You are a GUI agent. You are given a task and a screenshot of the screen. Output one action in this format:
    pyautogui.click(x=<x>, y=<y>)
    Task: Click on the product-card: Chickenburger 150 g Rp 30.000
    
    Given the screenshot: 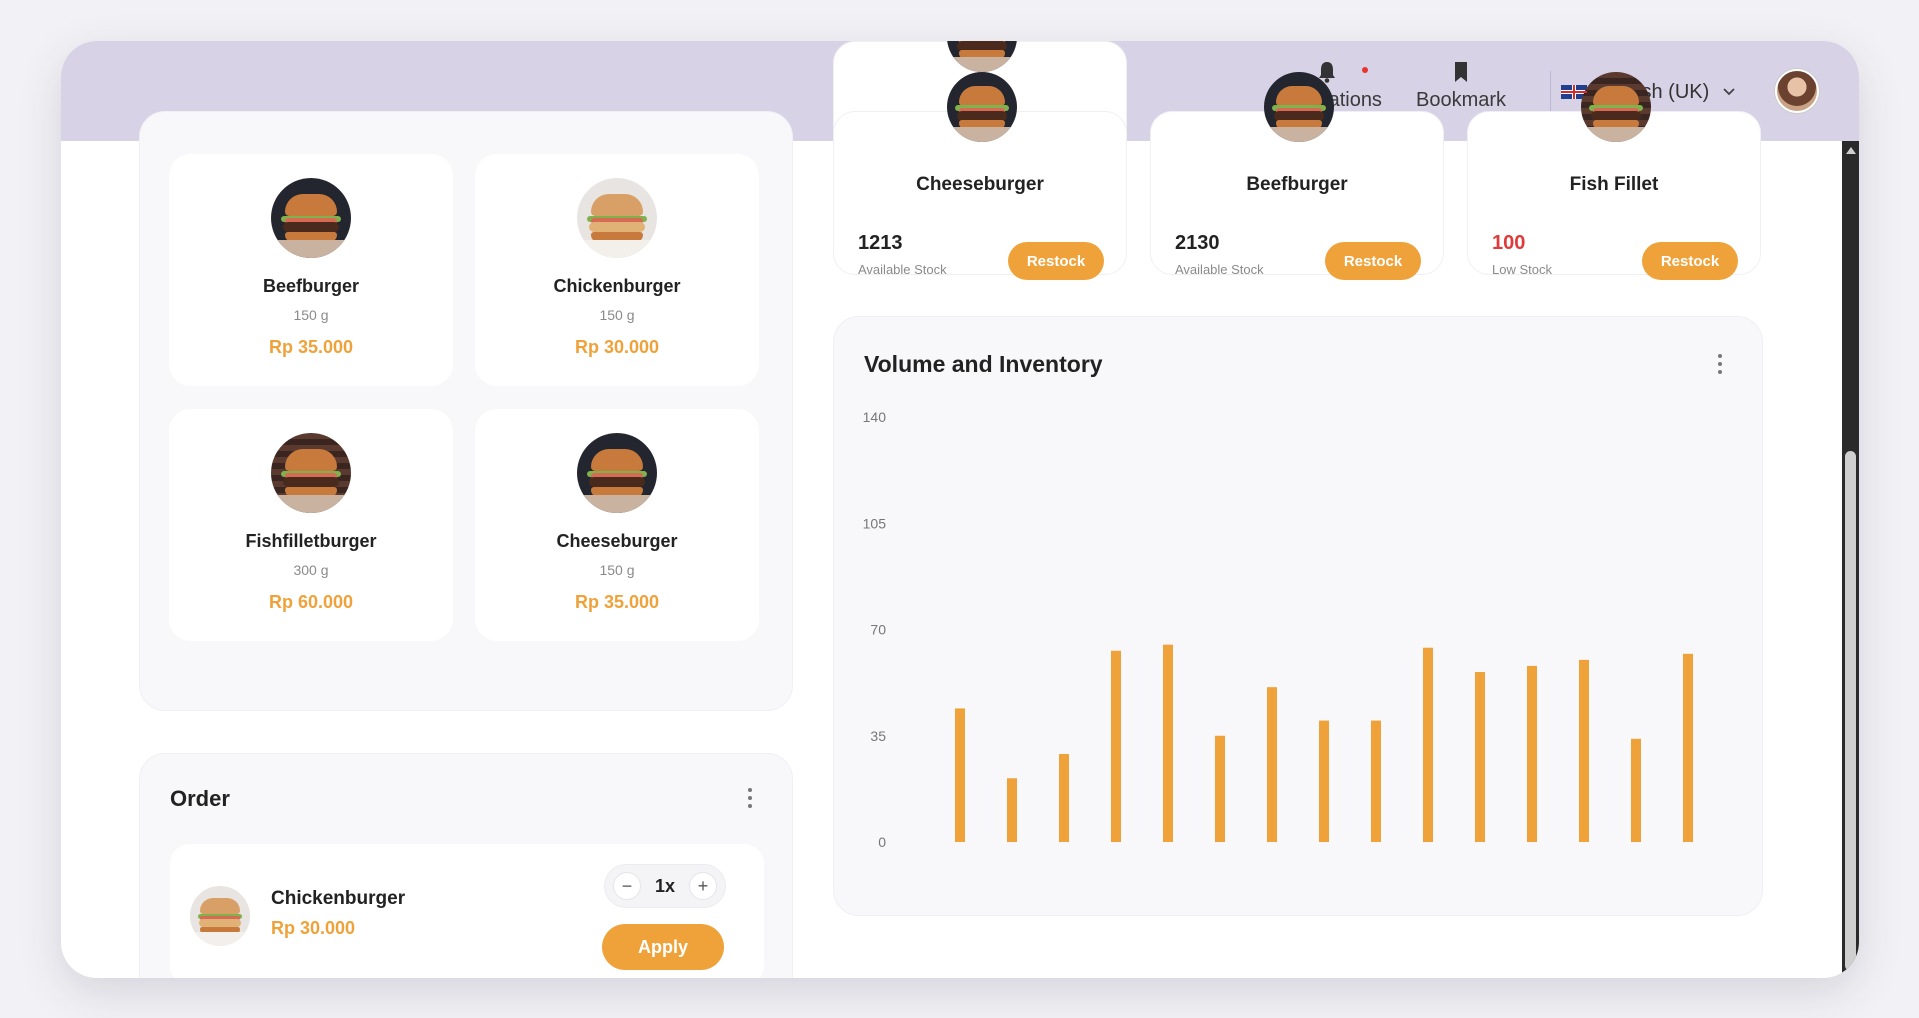 What is the action you would take?
    pyautogui.click(x=617, y=270)
    